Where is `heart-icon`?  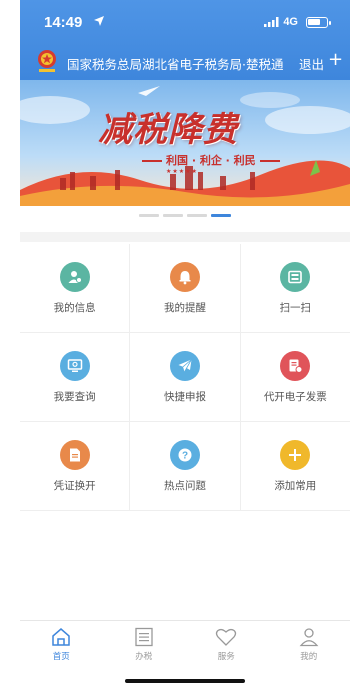
heart-icon is located at coordinates (226, 637).